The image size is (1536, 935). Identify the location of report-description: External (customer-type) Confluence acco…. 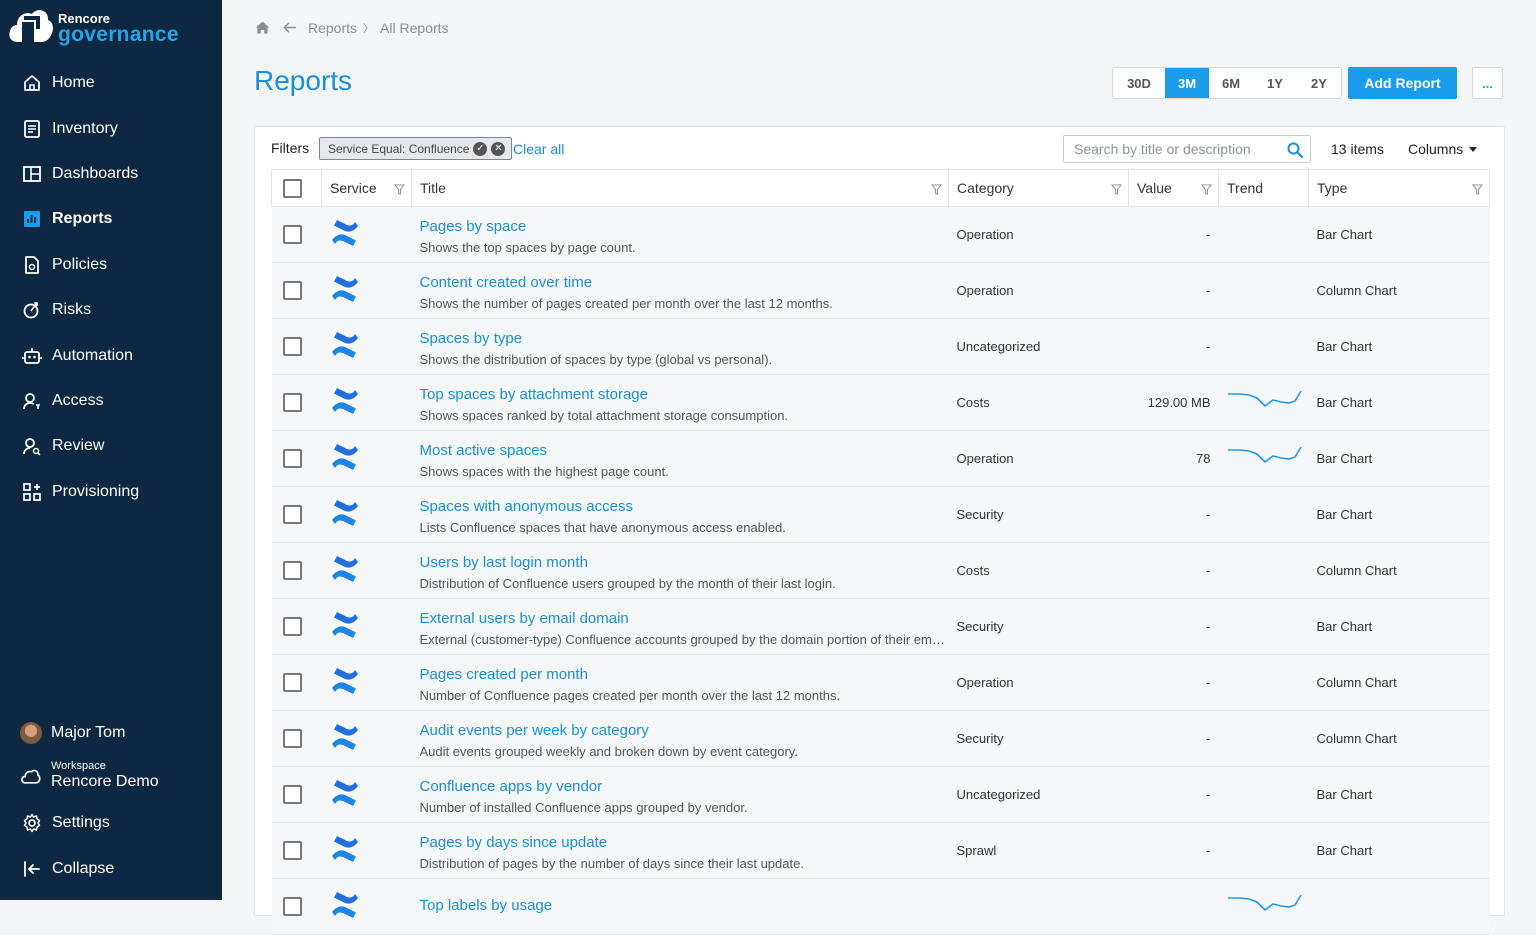
(684, 639).